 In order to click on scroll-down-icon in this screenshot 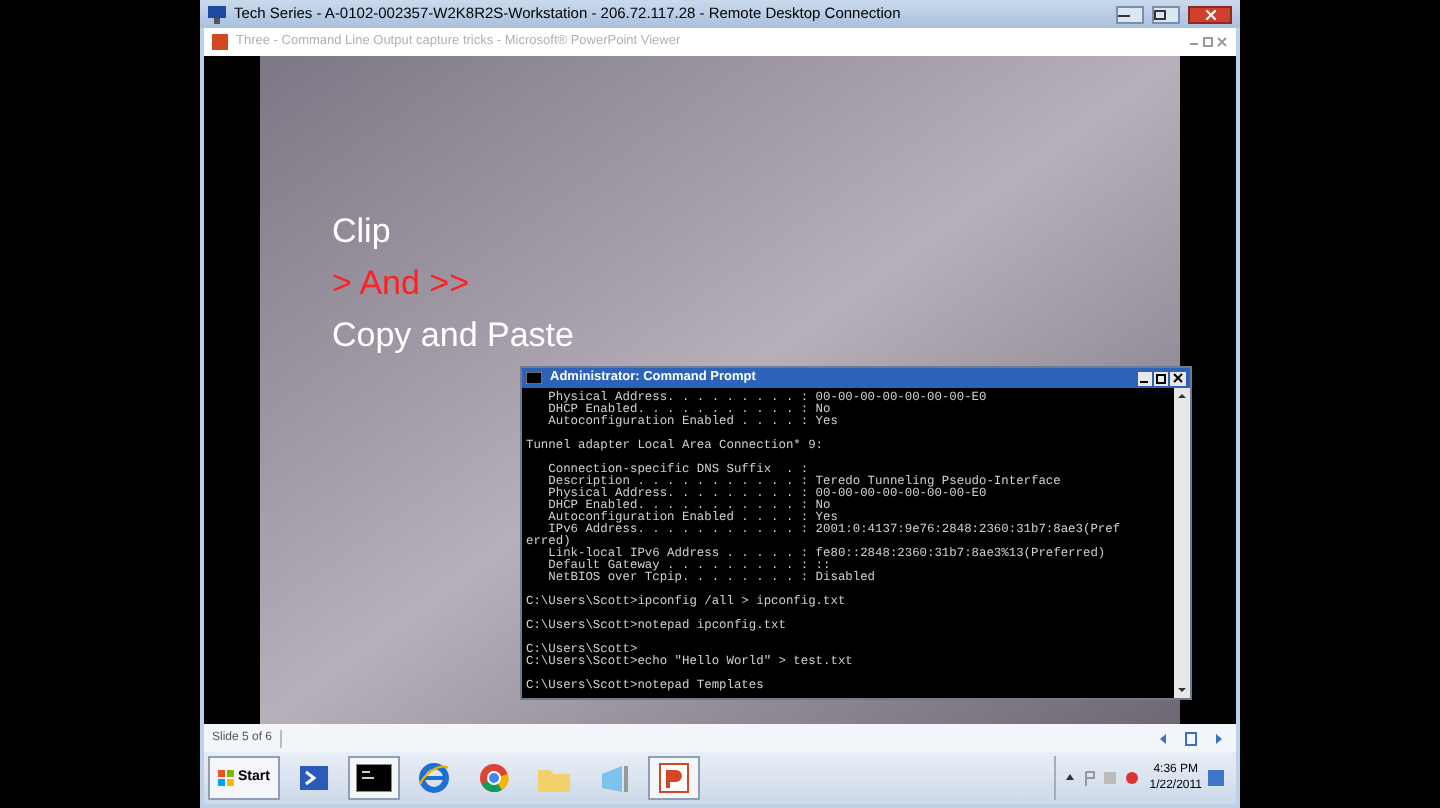, I will do `click(1182, 690)`.